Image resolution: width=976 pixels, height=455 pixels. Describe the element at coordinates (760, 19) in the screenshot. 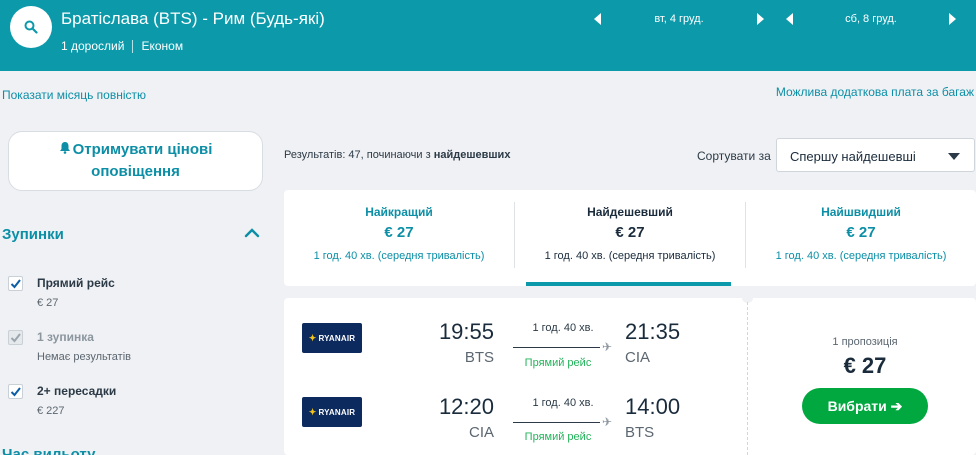

I see `next-depart-date-arrow-icon` at that location.